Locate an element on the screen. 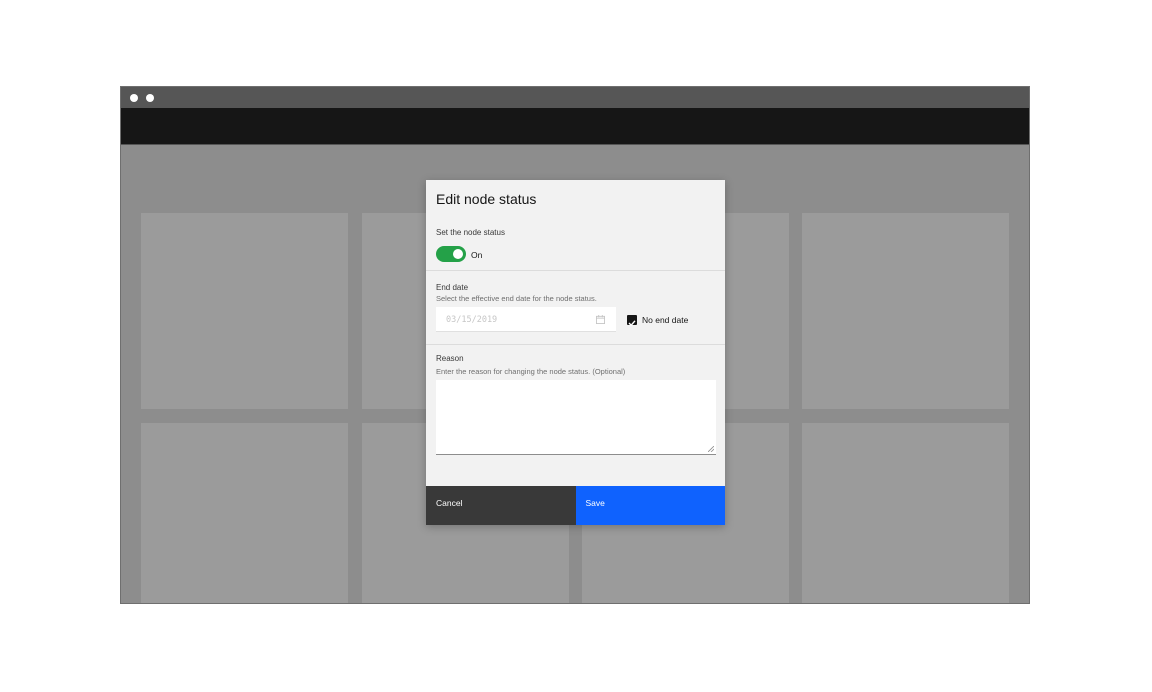 Image resolution: width=1152 pixels, height=692 pixels. end-date-placeholder: 03/15/2019 is located at coordinates (472, 320).